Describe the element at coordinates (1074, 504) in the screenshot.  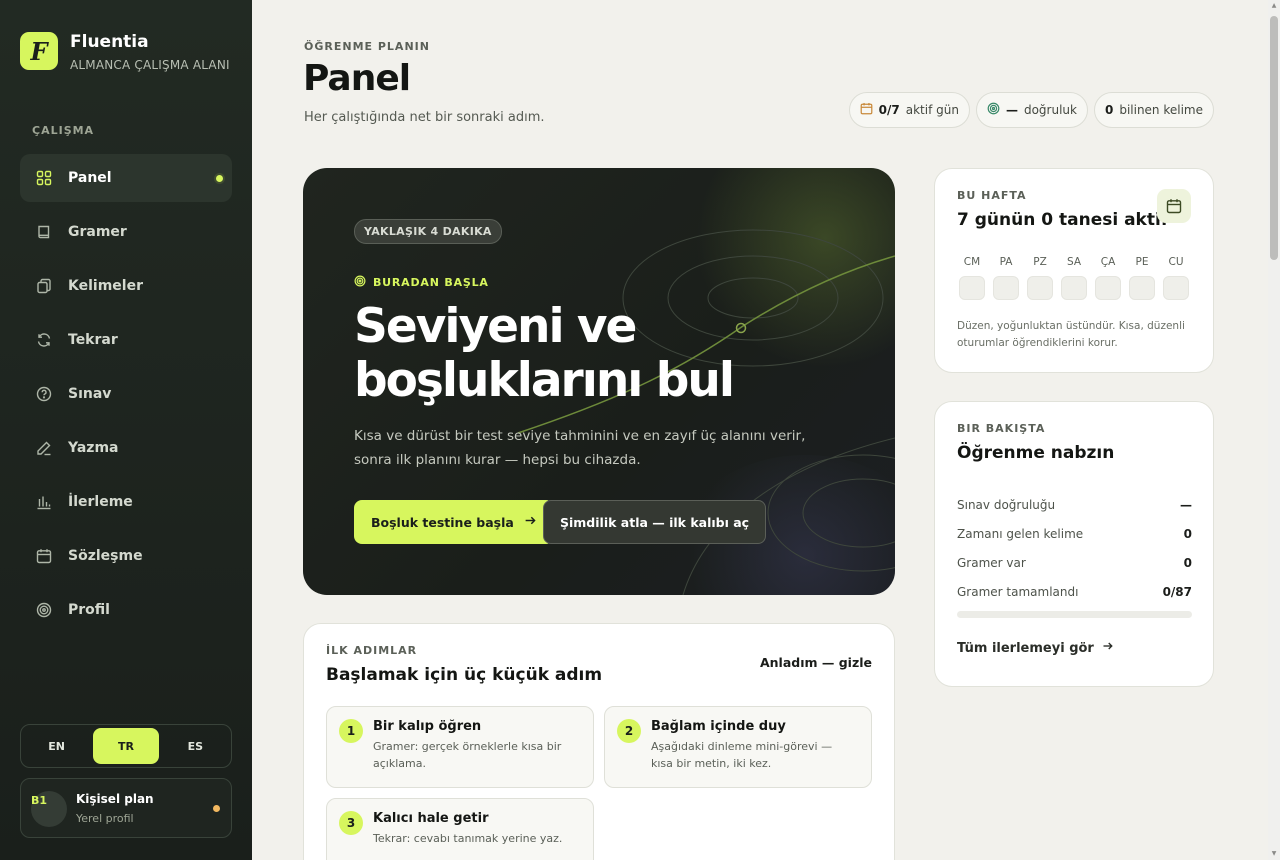
I see `stat-row: Sınav doğruluğu —` at that location.